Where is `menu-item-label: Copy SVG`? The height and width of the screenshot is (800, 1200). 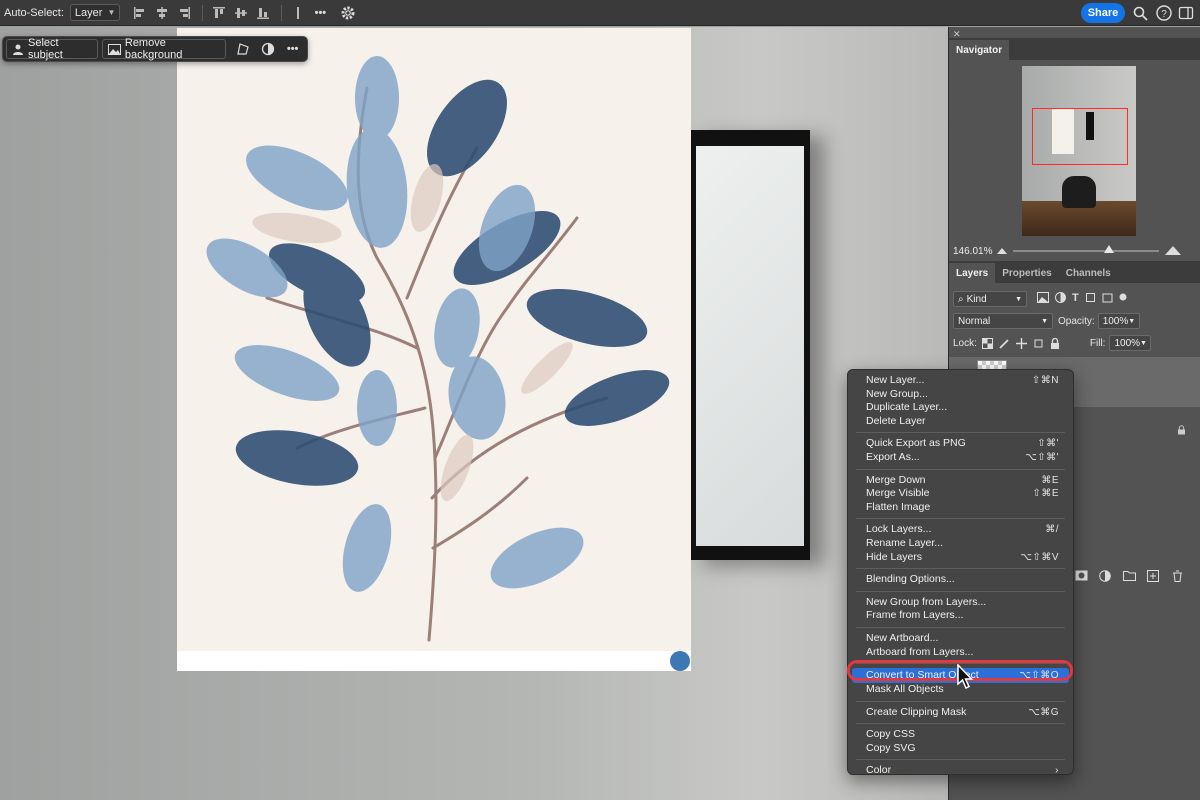
menu-item-label: Copy SVG is located at coordinates (891, 747).